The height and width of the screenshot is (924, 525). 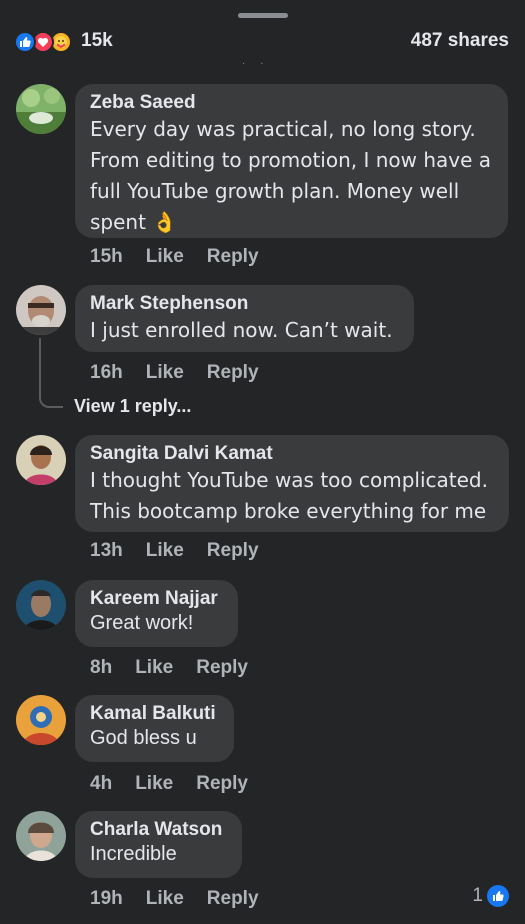 I want to click on comment-author: Sangita Dalvi Kamat, so click(x=292, y=454).